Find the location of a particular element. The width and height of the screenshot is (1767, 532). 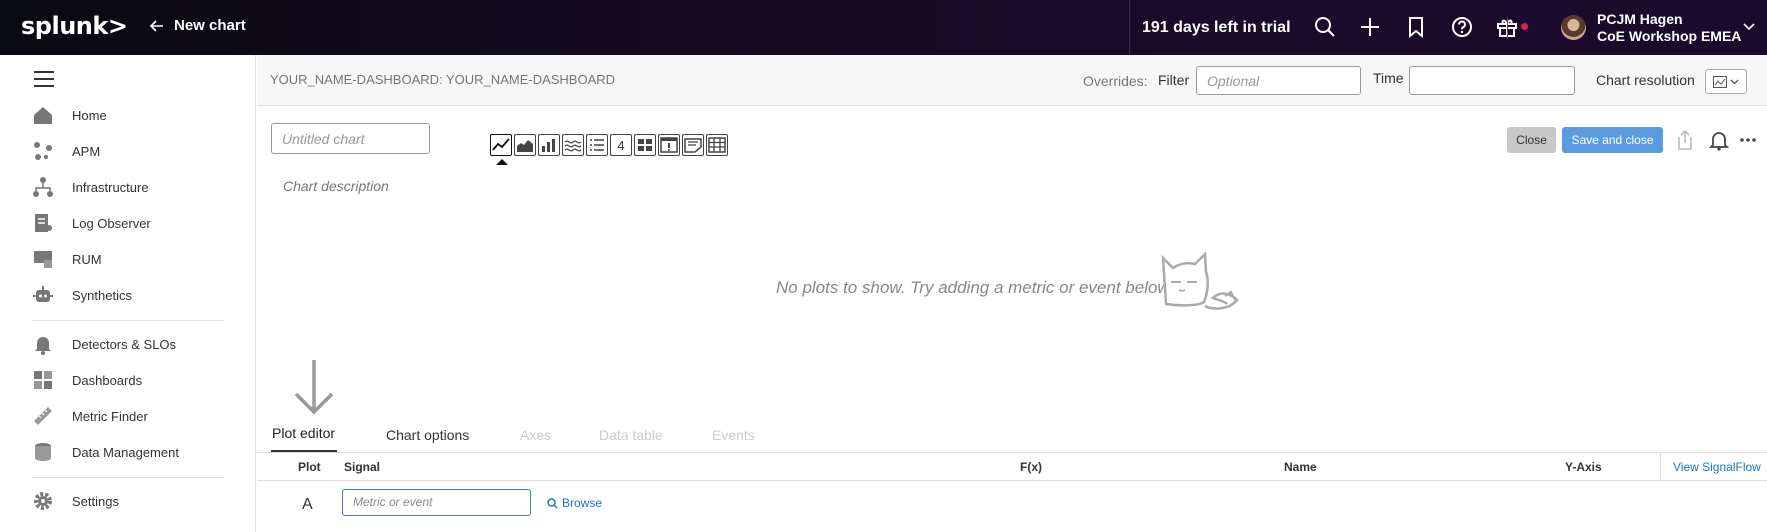

table-chart-icon is located at coordinates (717, 145).